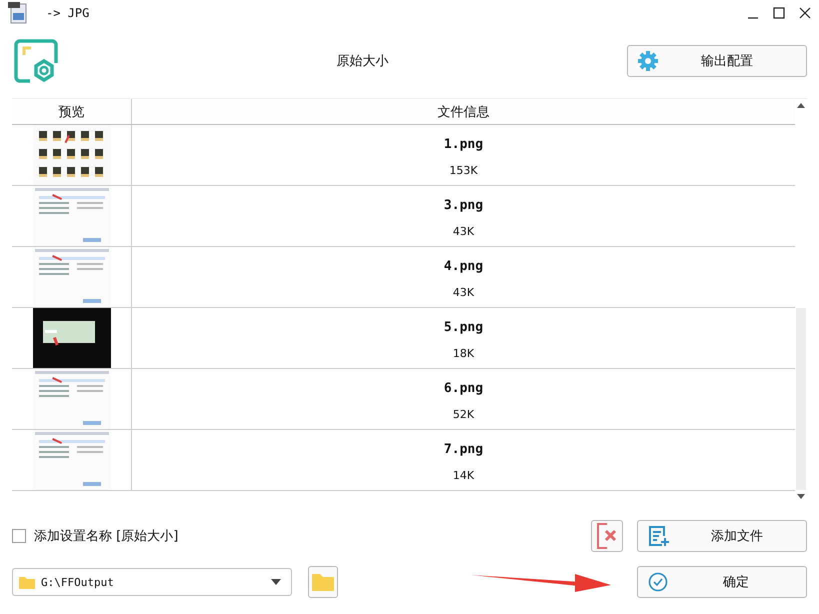 The height and width of the screenshot is (614, 819). I want to click on check-circle-icon, so click(658, 582).